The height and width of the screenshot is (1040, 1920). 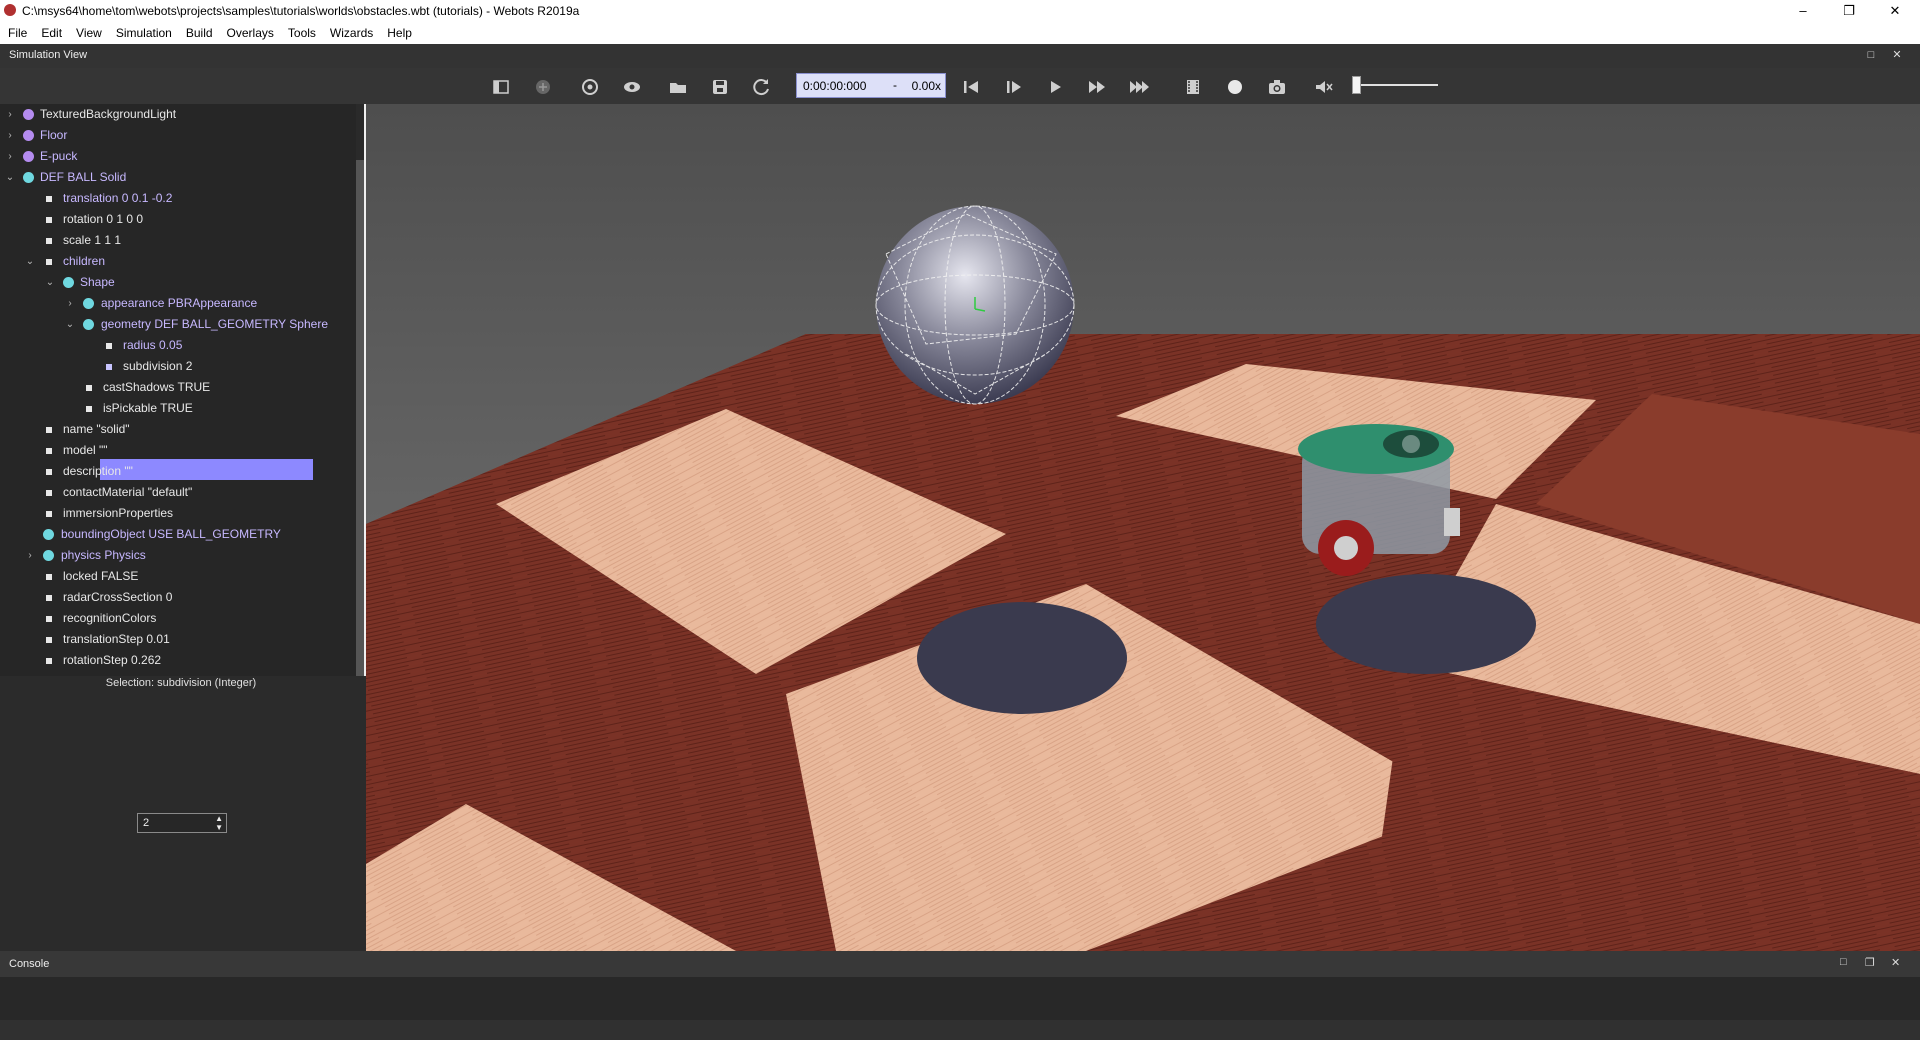 I want to click on fastest-icon, so click(x=1139, y=87).